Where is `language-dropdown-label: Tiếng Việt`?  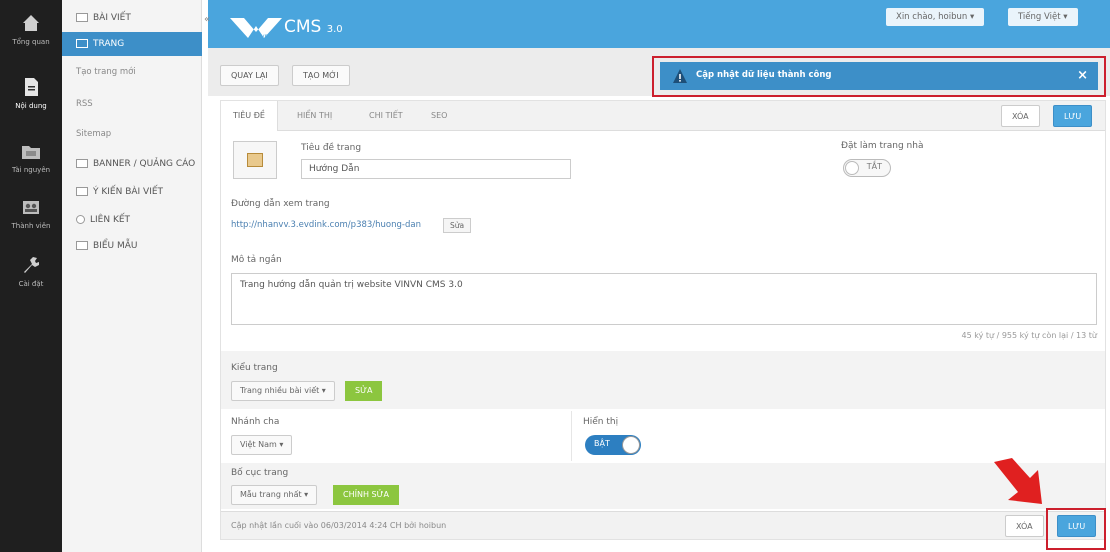 language-dropdown-label: Tiếng Việt is located at coordinates (1039, 17).